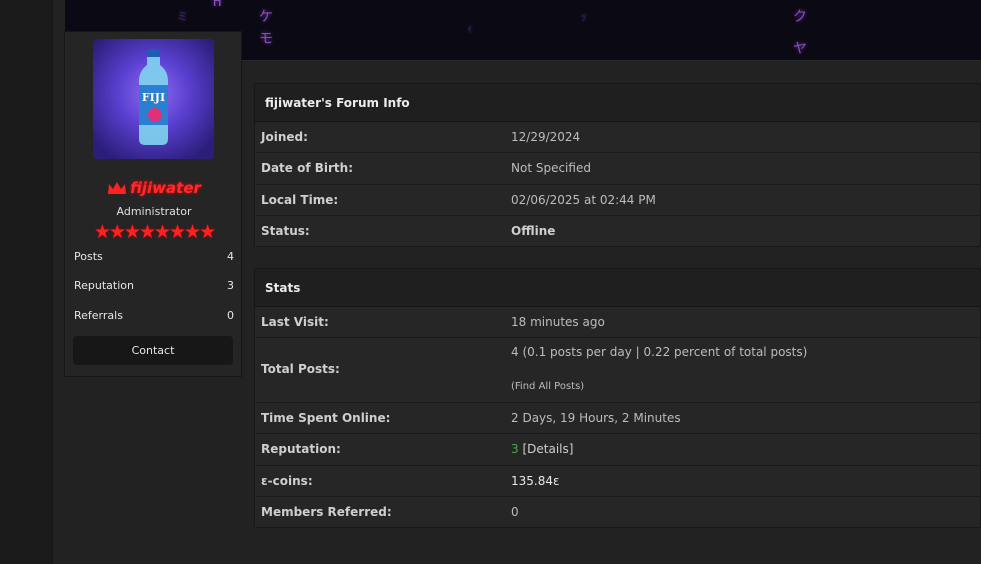  What do you see at coordinates (230, 315) in the screenshot?
I see `stat-value: 0` at bounding box center [230, 315].